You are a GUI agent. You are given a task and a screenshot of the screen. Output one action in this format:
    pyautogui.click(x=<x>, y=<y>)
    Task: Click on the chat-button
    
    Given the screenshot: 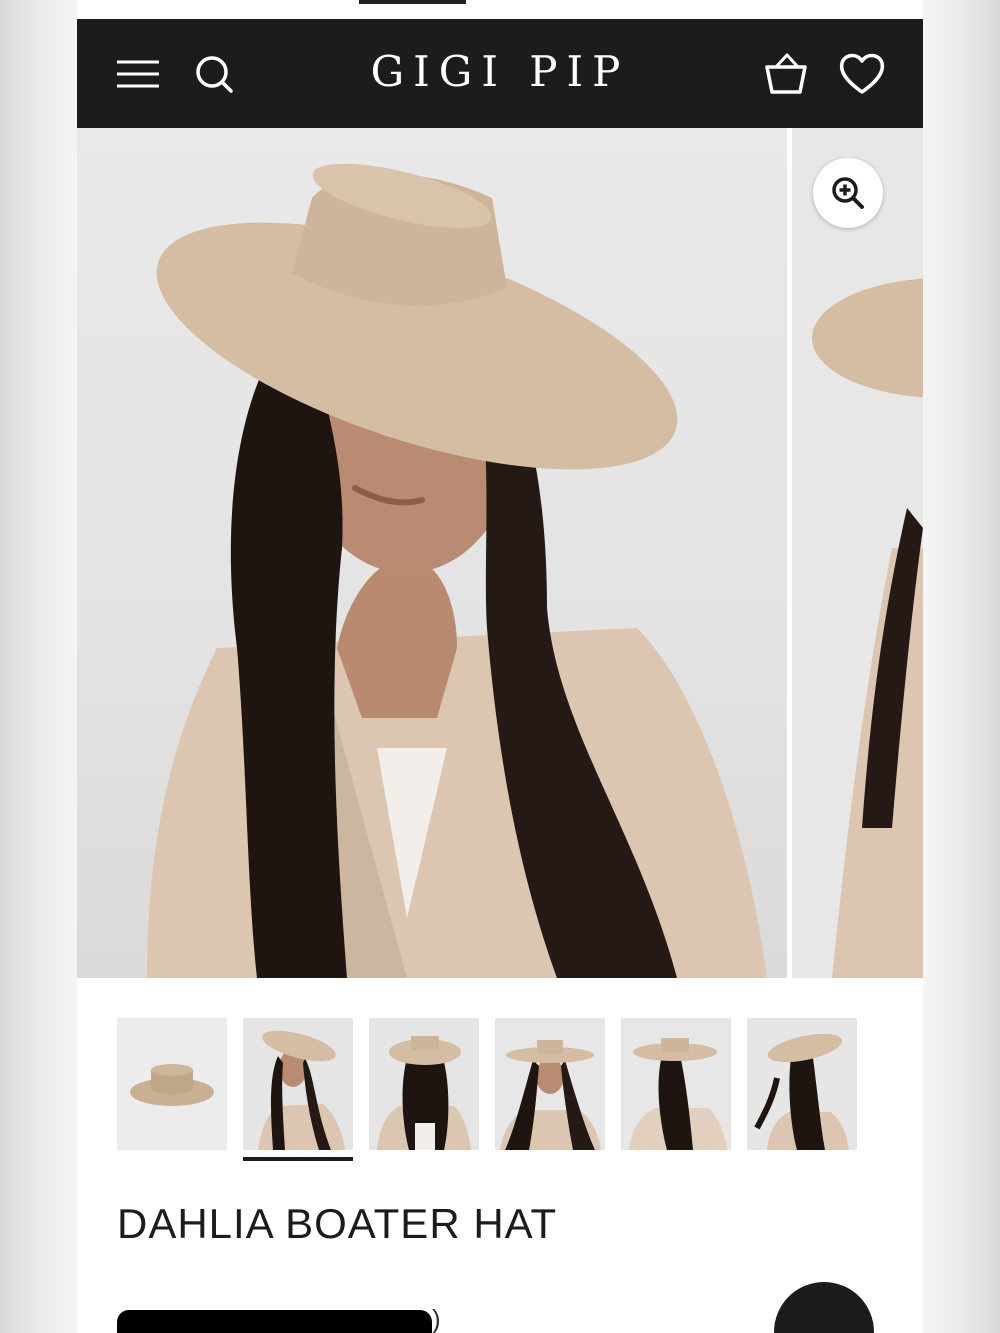 What is the action you would take?
    pyautogui.click(x=824, y=1307)
    